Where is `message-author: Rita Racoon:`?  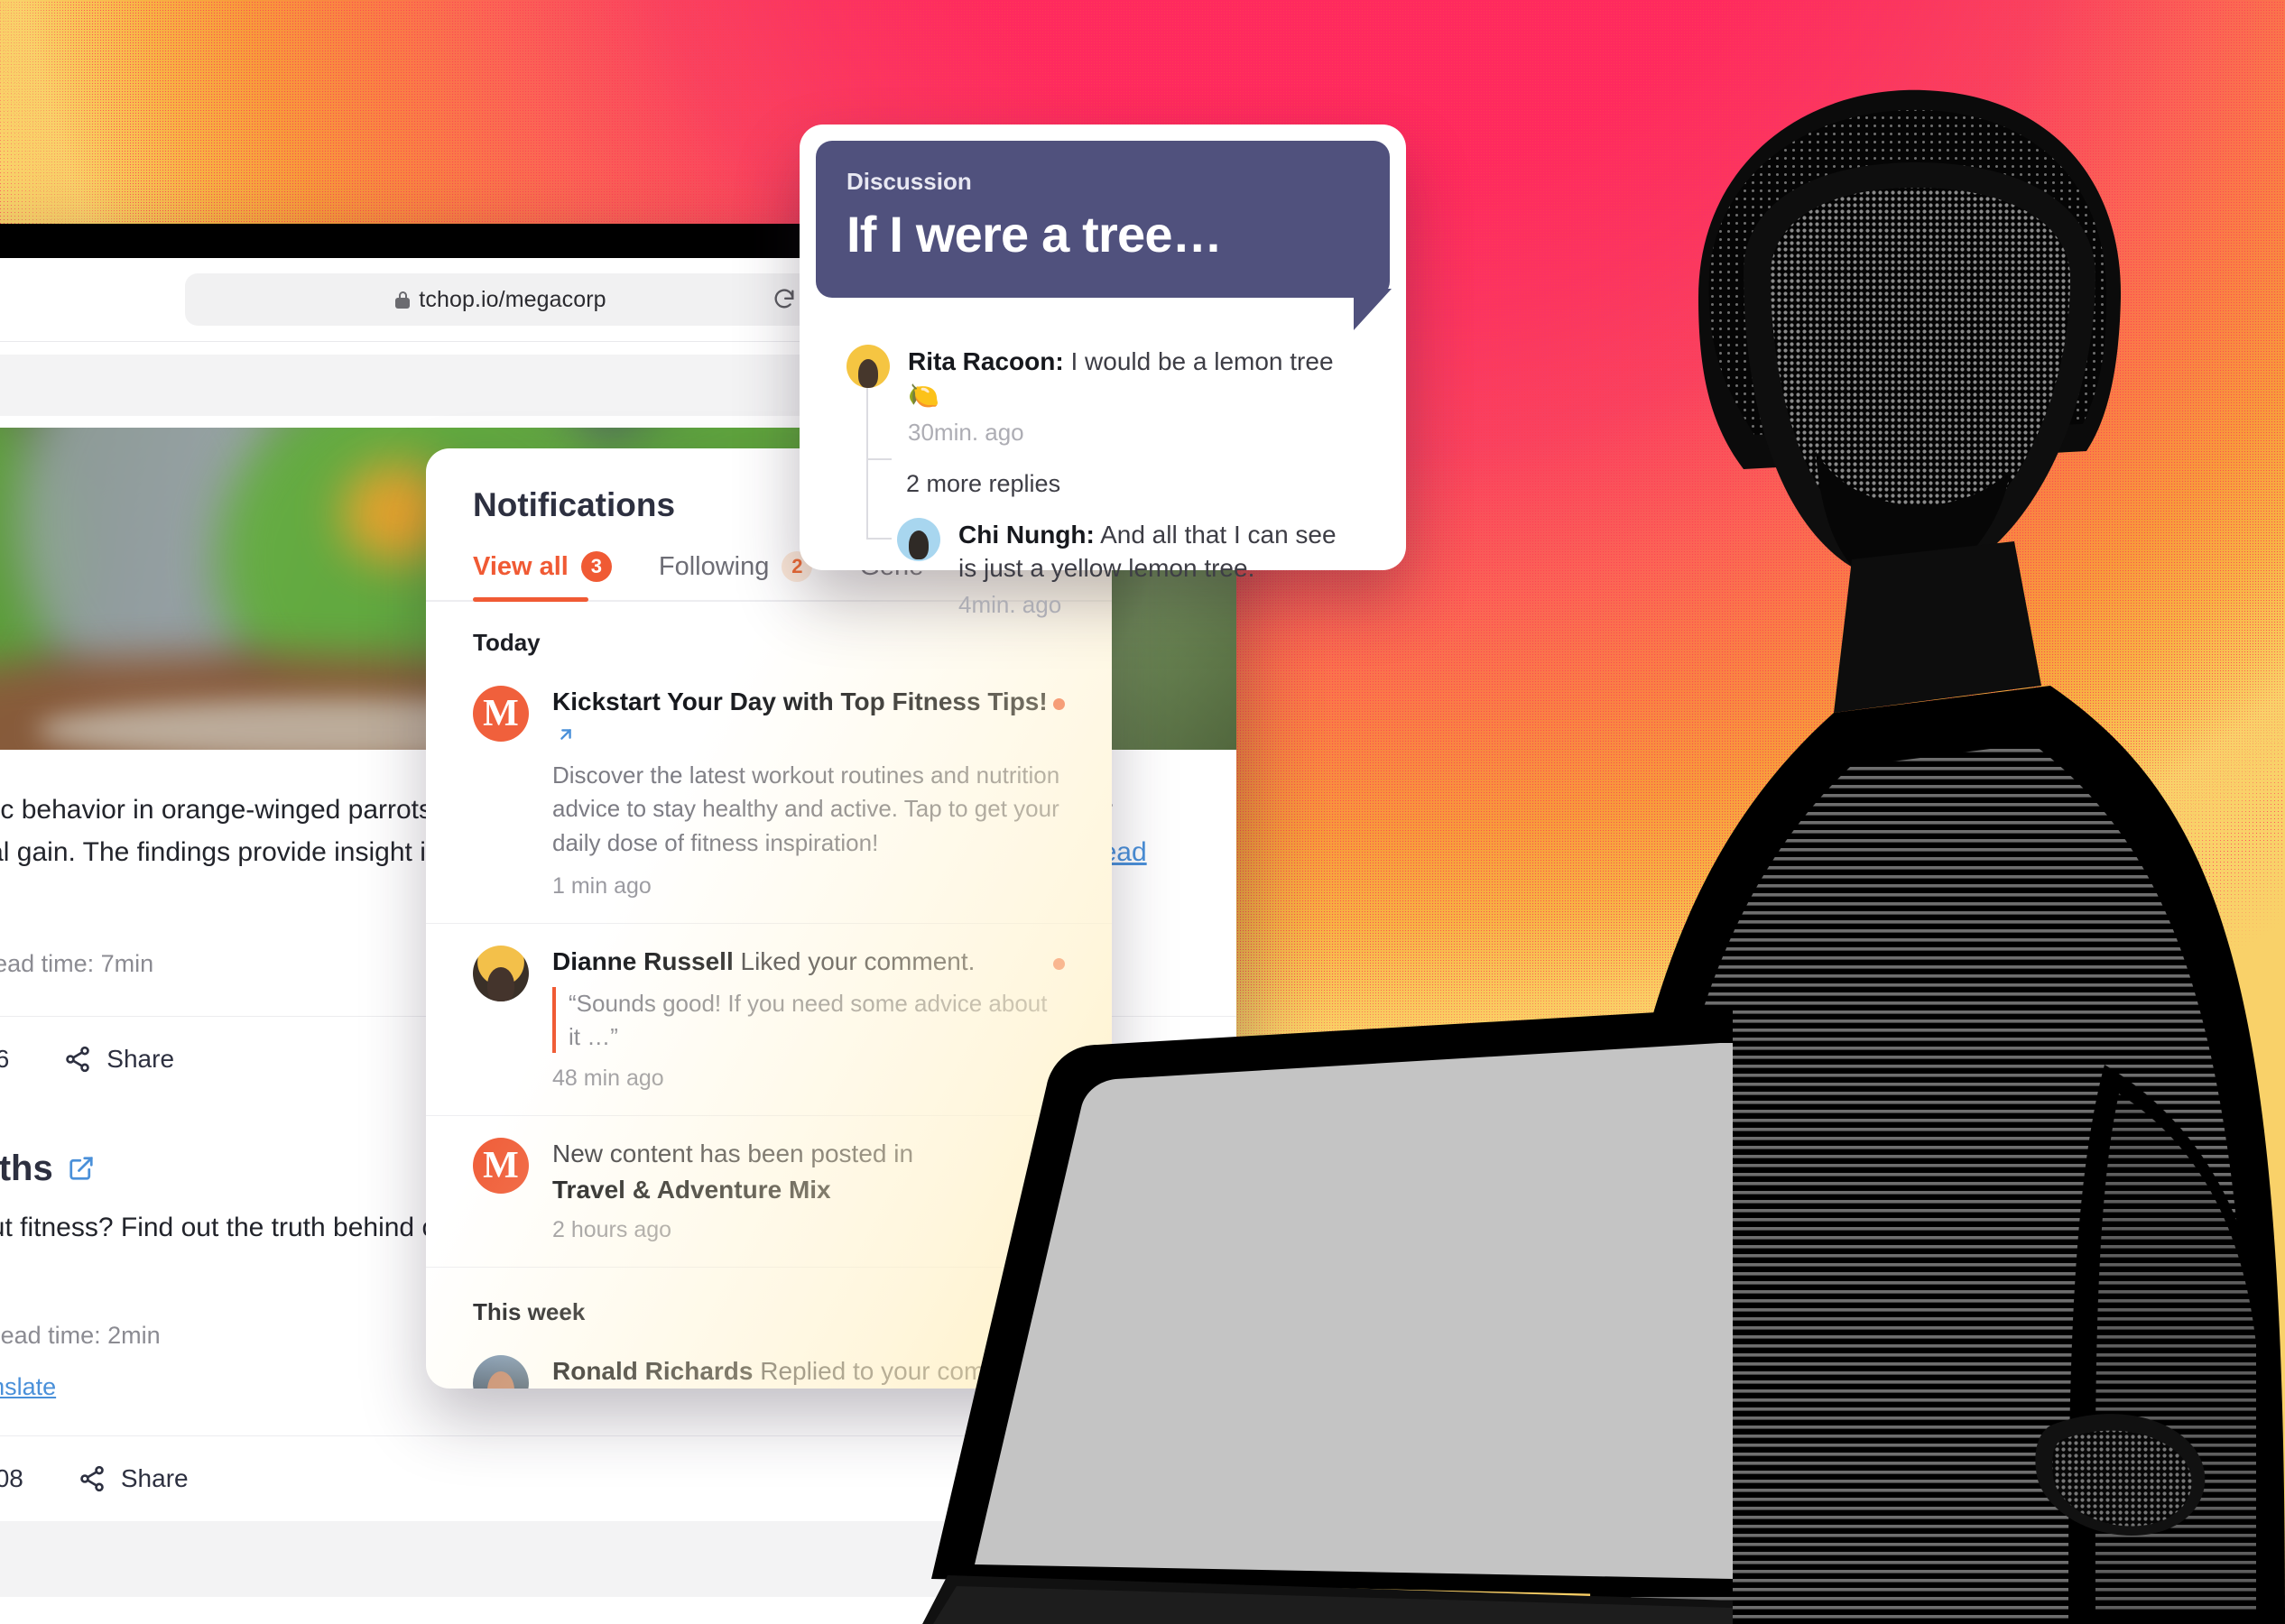
message-author: Rita Racoon: is located at coordinates (986, 361).